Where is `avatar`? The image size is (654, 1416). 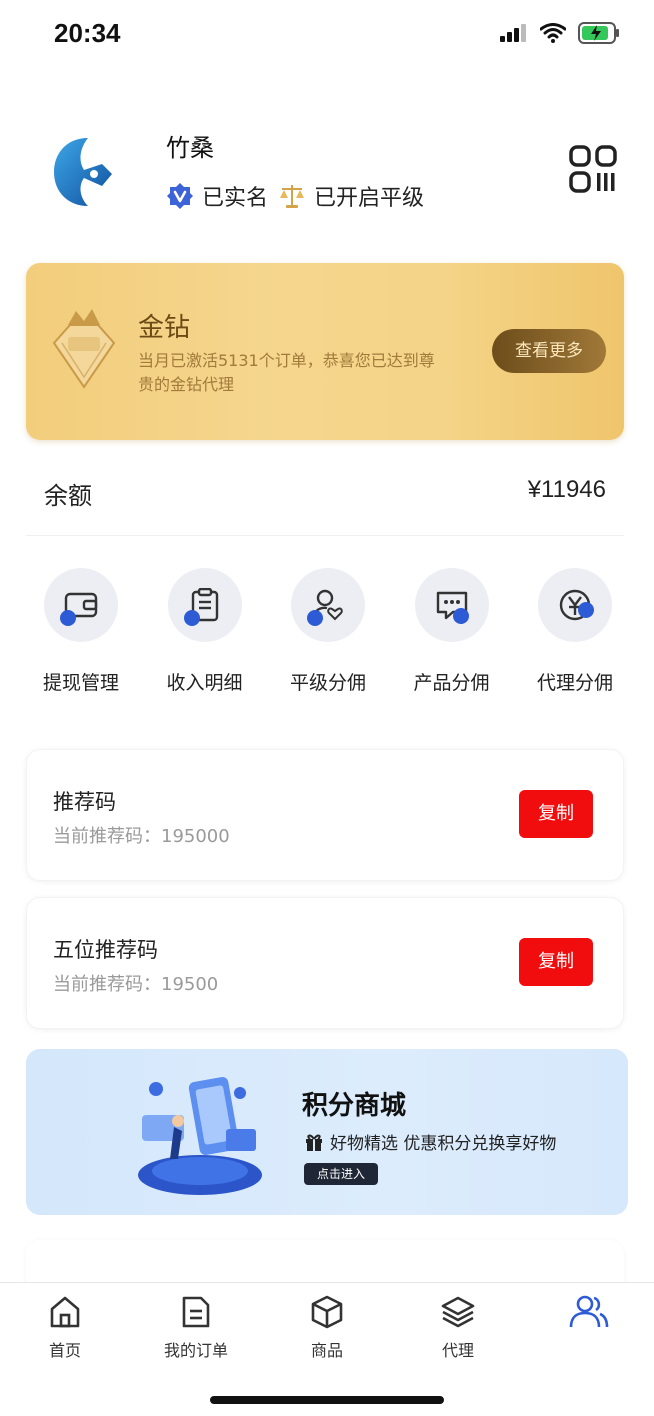
avatar is located at coordinates (83, 172).